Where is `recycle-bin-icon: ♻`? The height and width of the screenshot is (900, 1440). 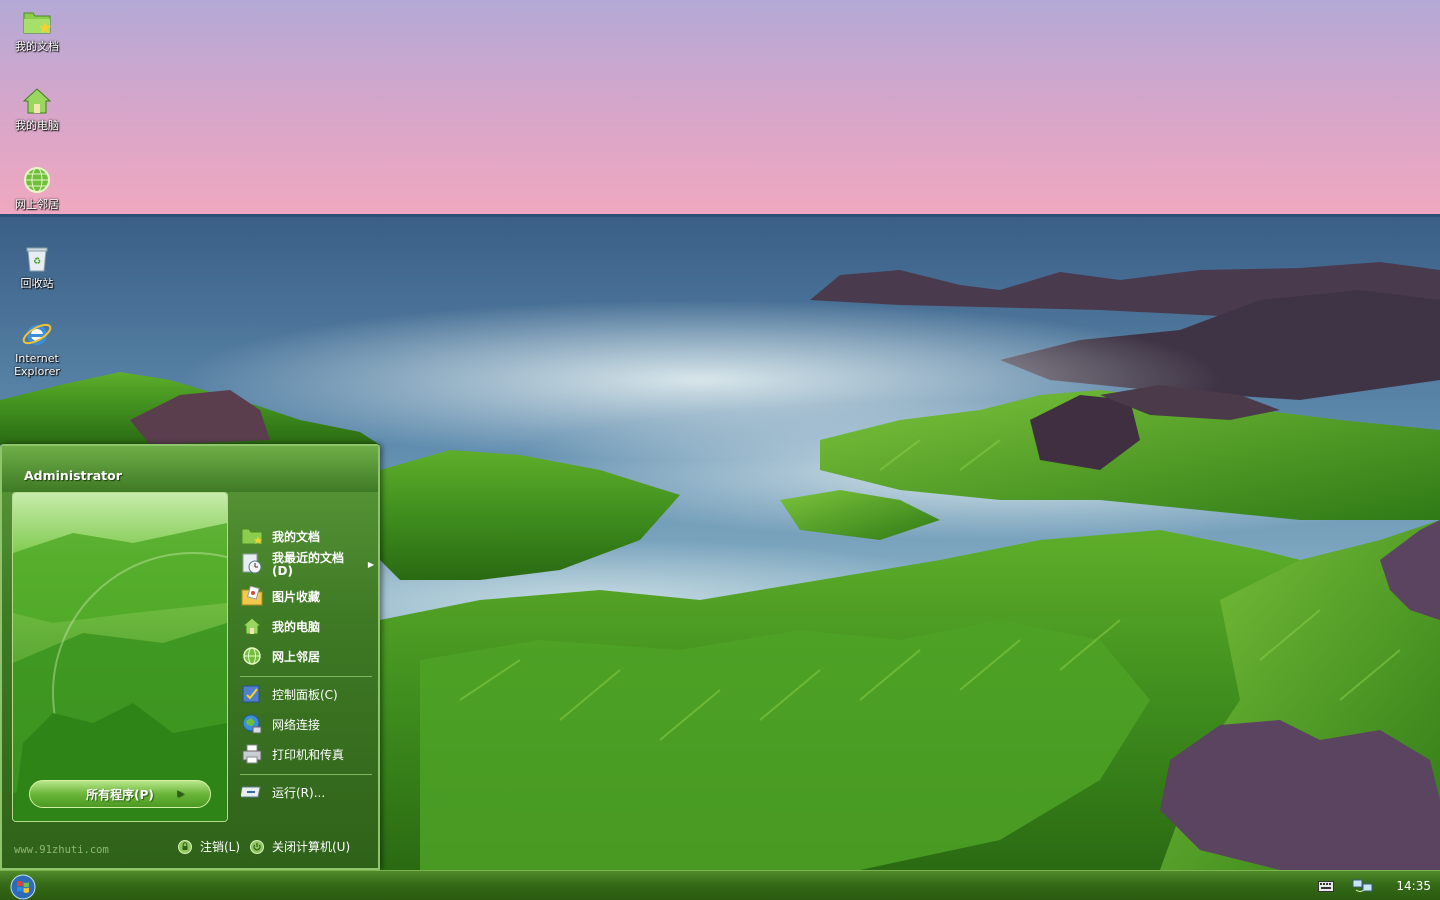 recycle-bin-icon: ♻ is located at coordinates (37, 259).